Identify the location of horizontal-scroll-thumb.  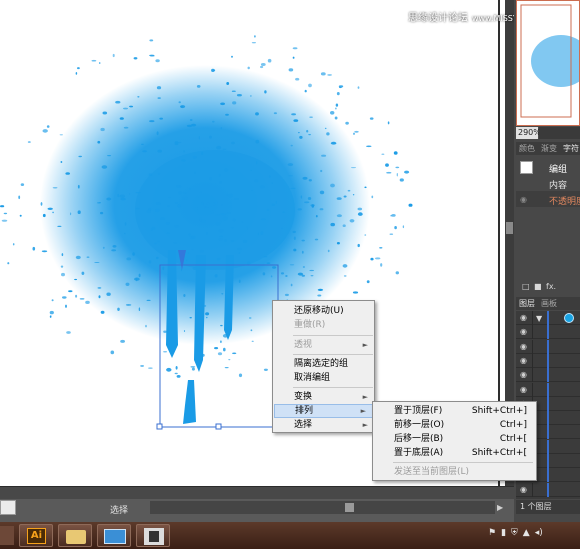
(349, 507).